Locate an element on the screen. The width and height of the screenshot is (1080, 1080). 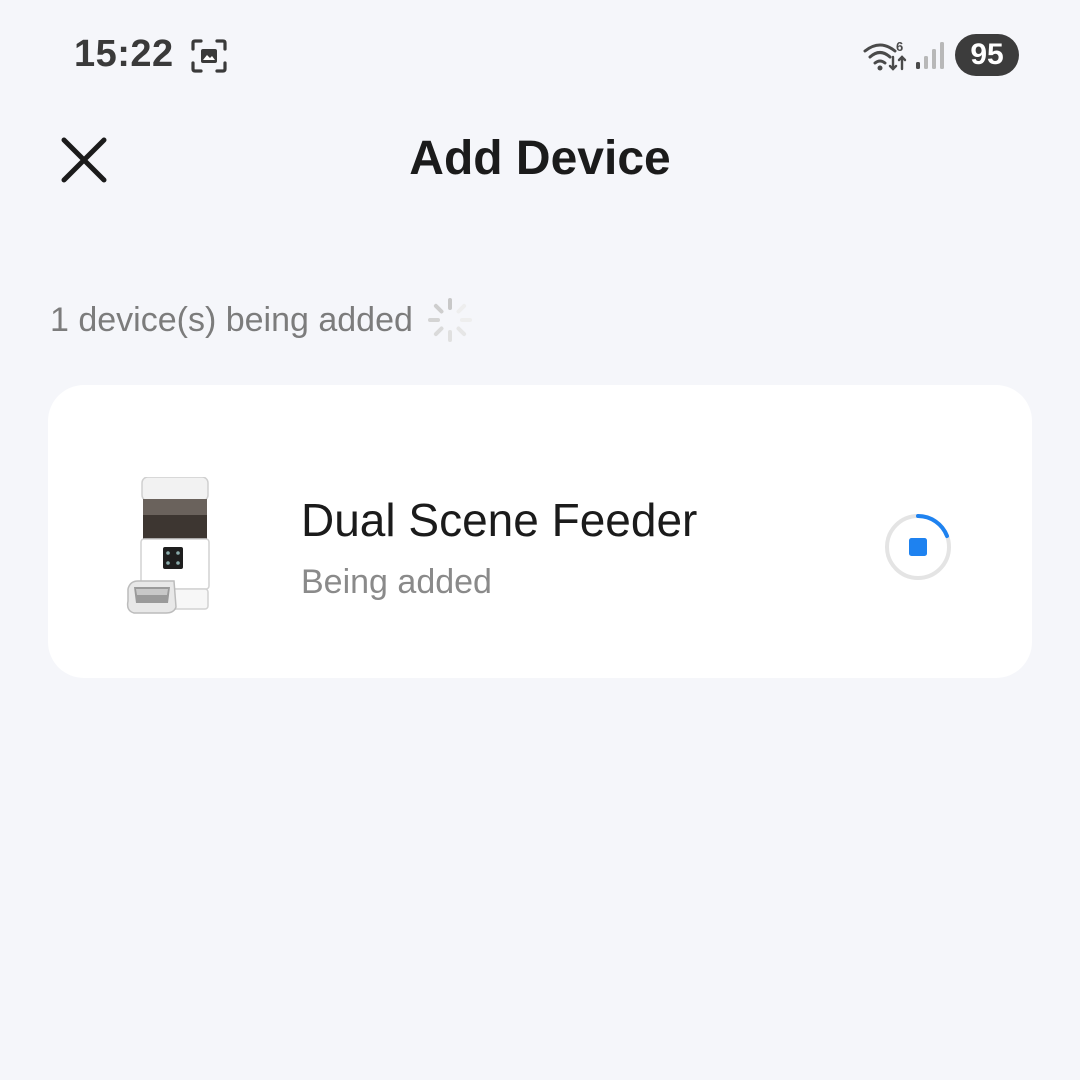
close-button is located at coordinates (84, 160).